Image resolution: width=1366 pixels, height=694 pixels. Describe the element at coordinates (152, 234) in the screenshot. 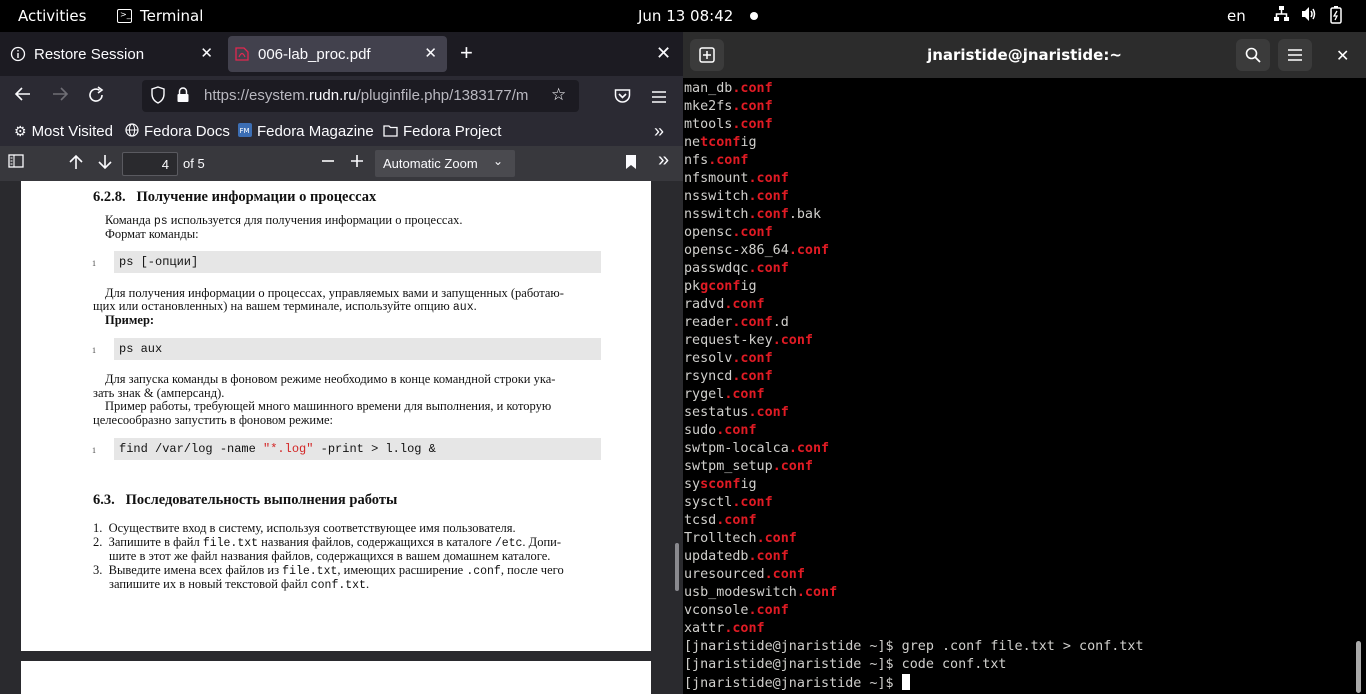

I see `paragraph-line: Формат команды:` at that location.